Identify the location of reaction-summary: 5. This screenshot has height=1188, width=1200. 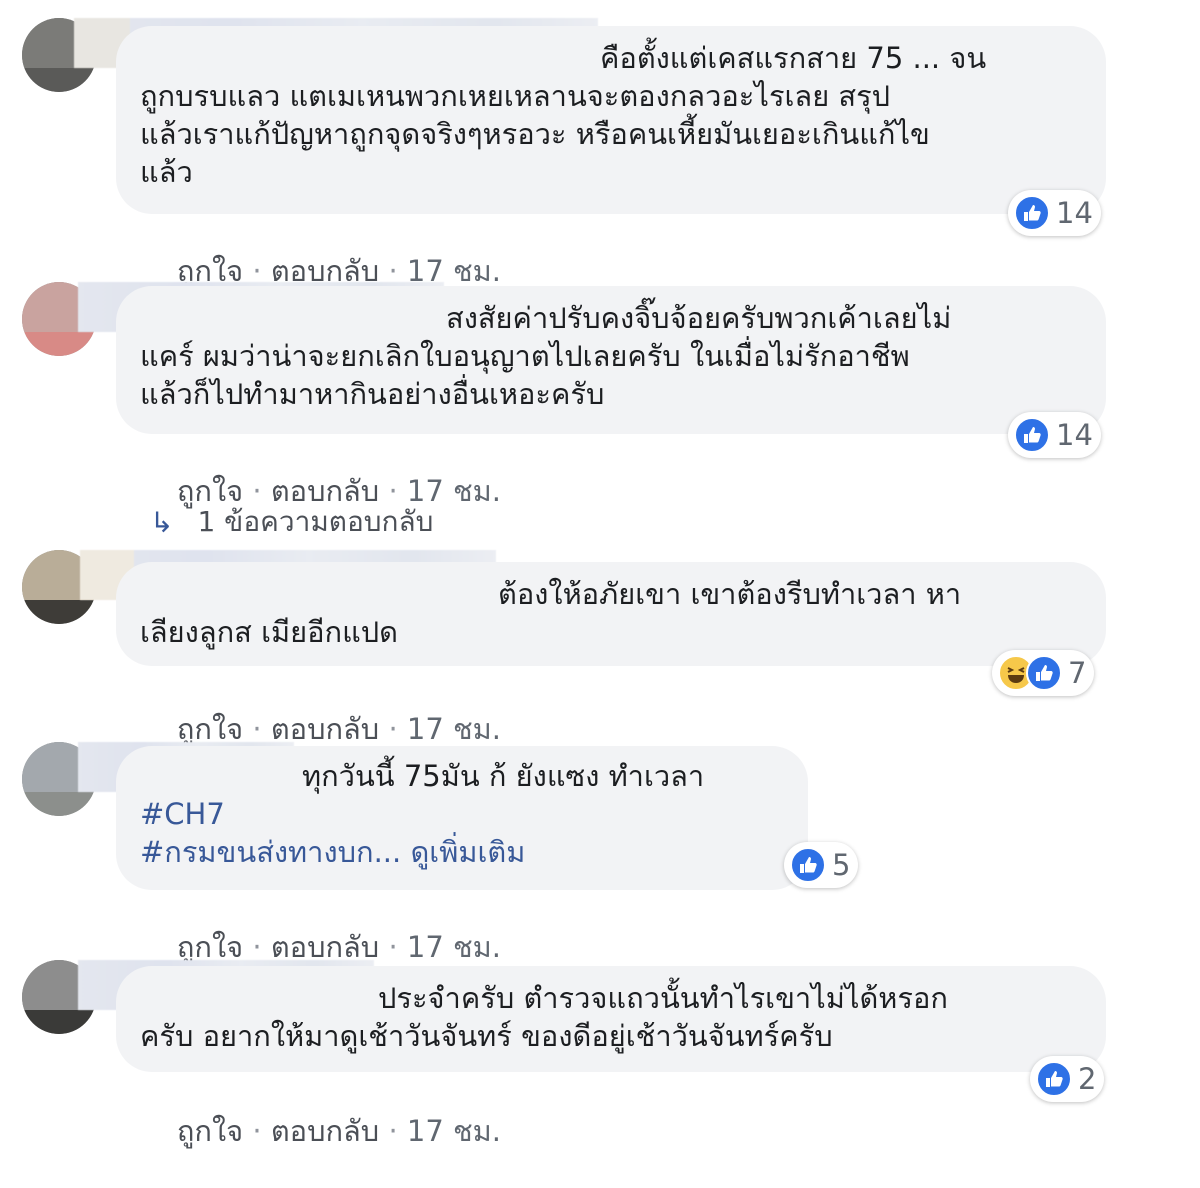
(821, 865).